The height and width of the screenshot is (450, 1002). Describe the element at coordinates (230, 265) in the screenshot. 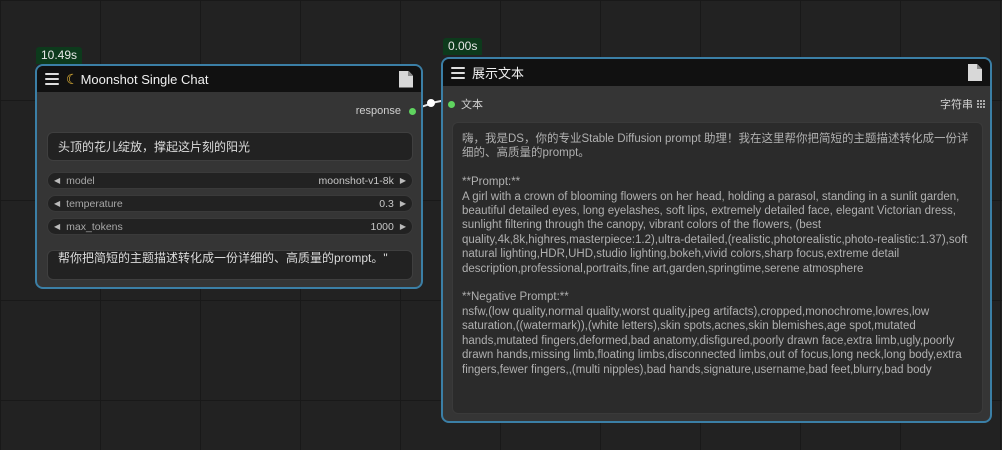

I see `system-textarea: 帮你把简短的主题描述转化成一份详细的、高质量的prompt。"` at that location.